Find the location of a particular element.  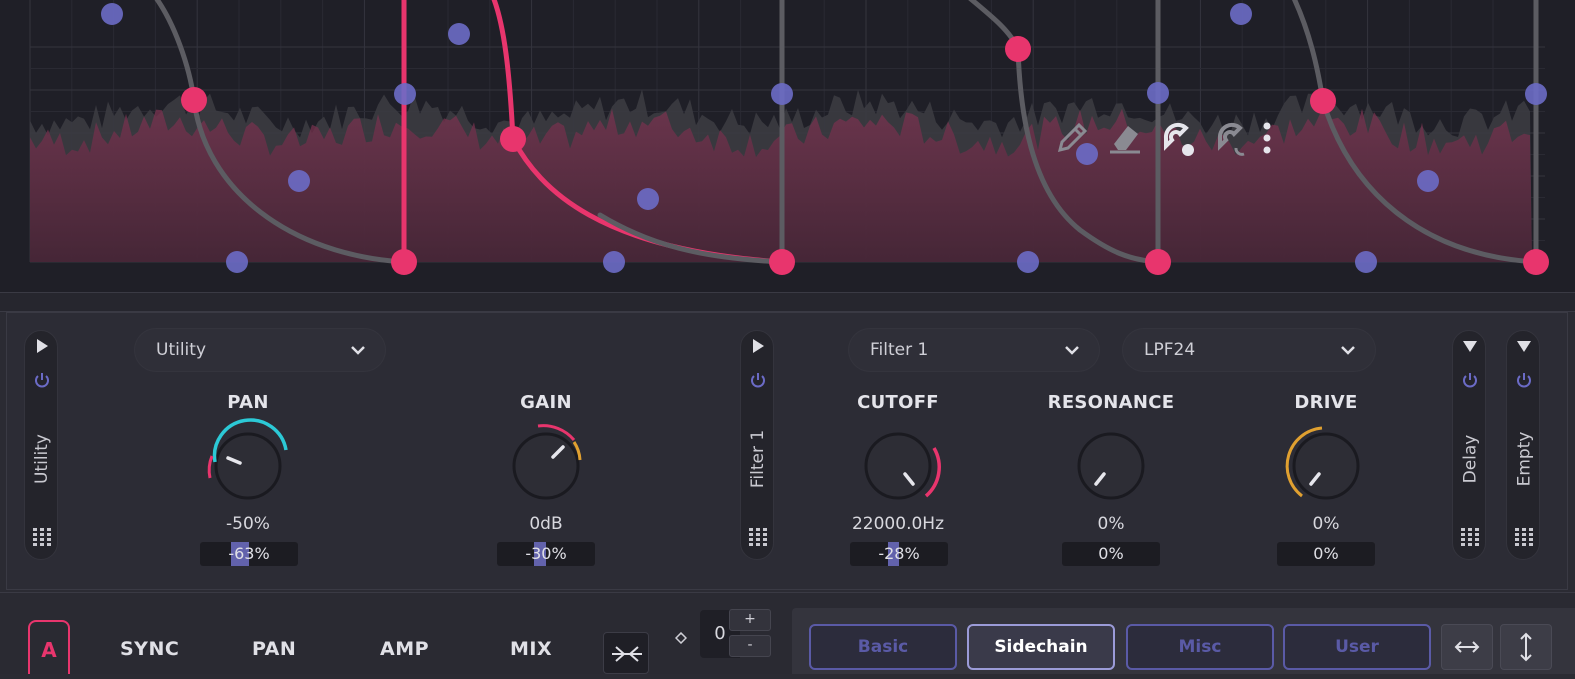

utility-device-strip: Utility is located at coordinates (41, 445).